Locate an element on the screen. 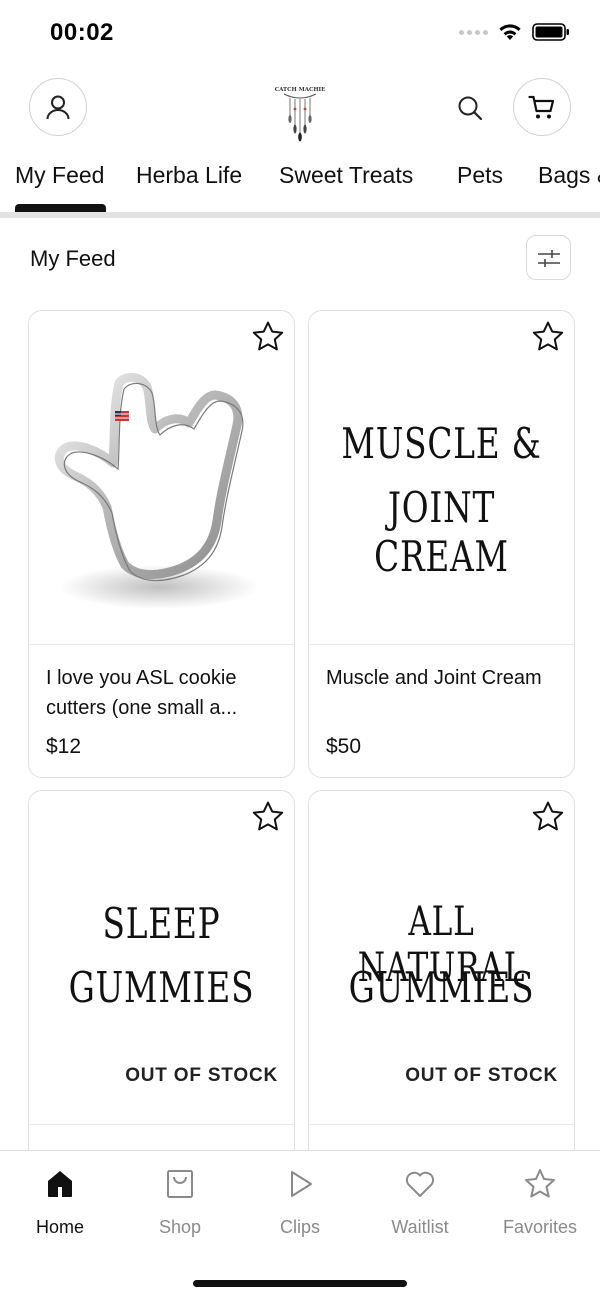  cart-button is located at coordinates (542, 107).